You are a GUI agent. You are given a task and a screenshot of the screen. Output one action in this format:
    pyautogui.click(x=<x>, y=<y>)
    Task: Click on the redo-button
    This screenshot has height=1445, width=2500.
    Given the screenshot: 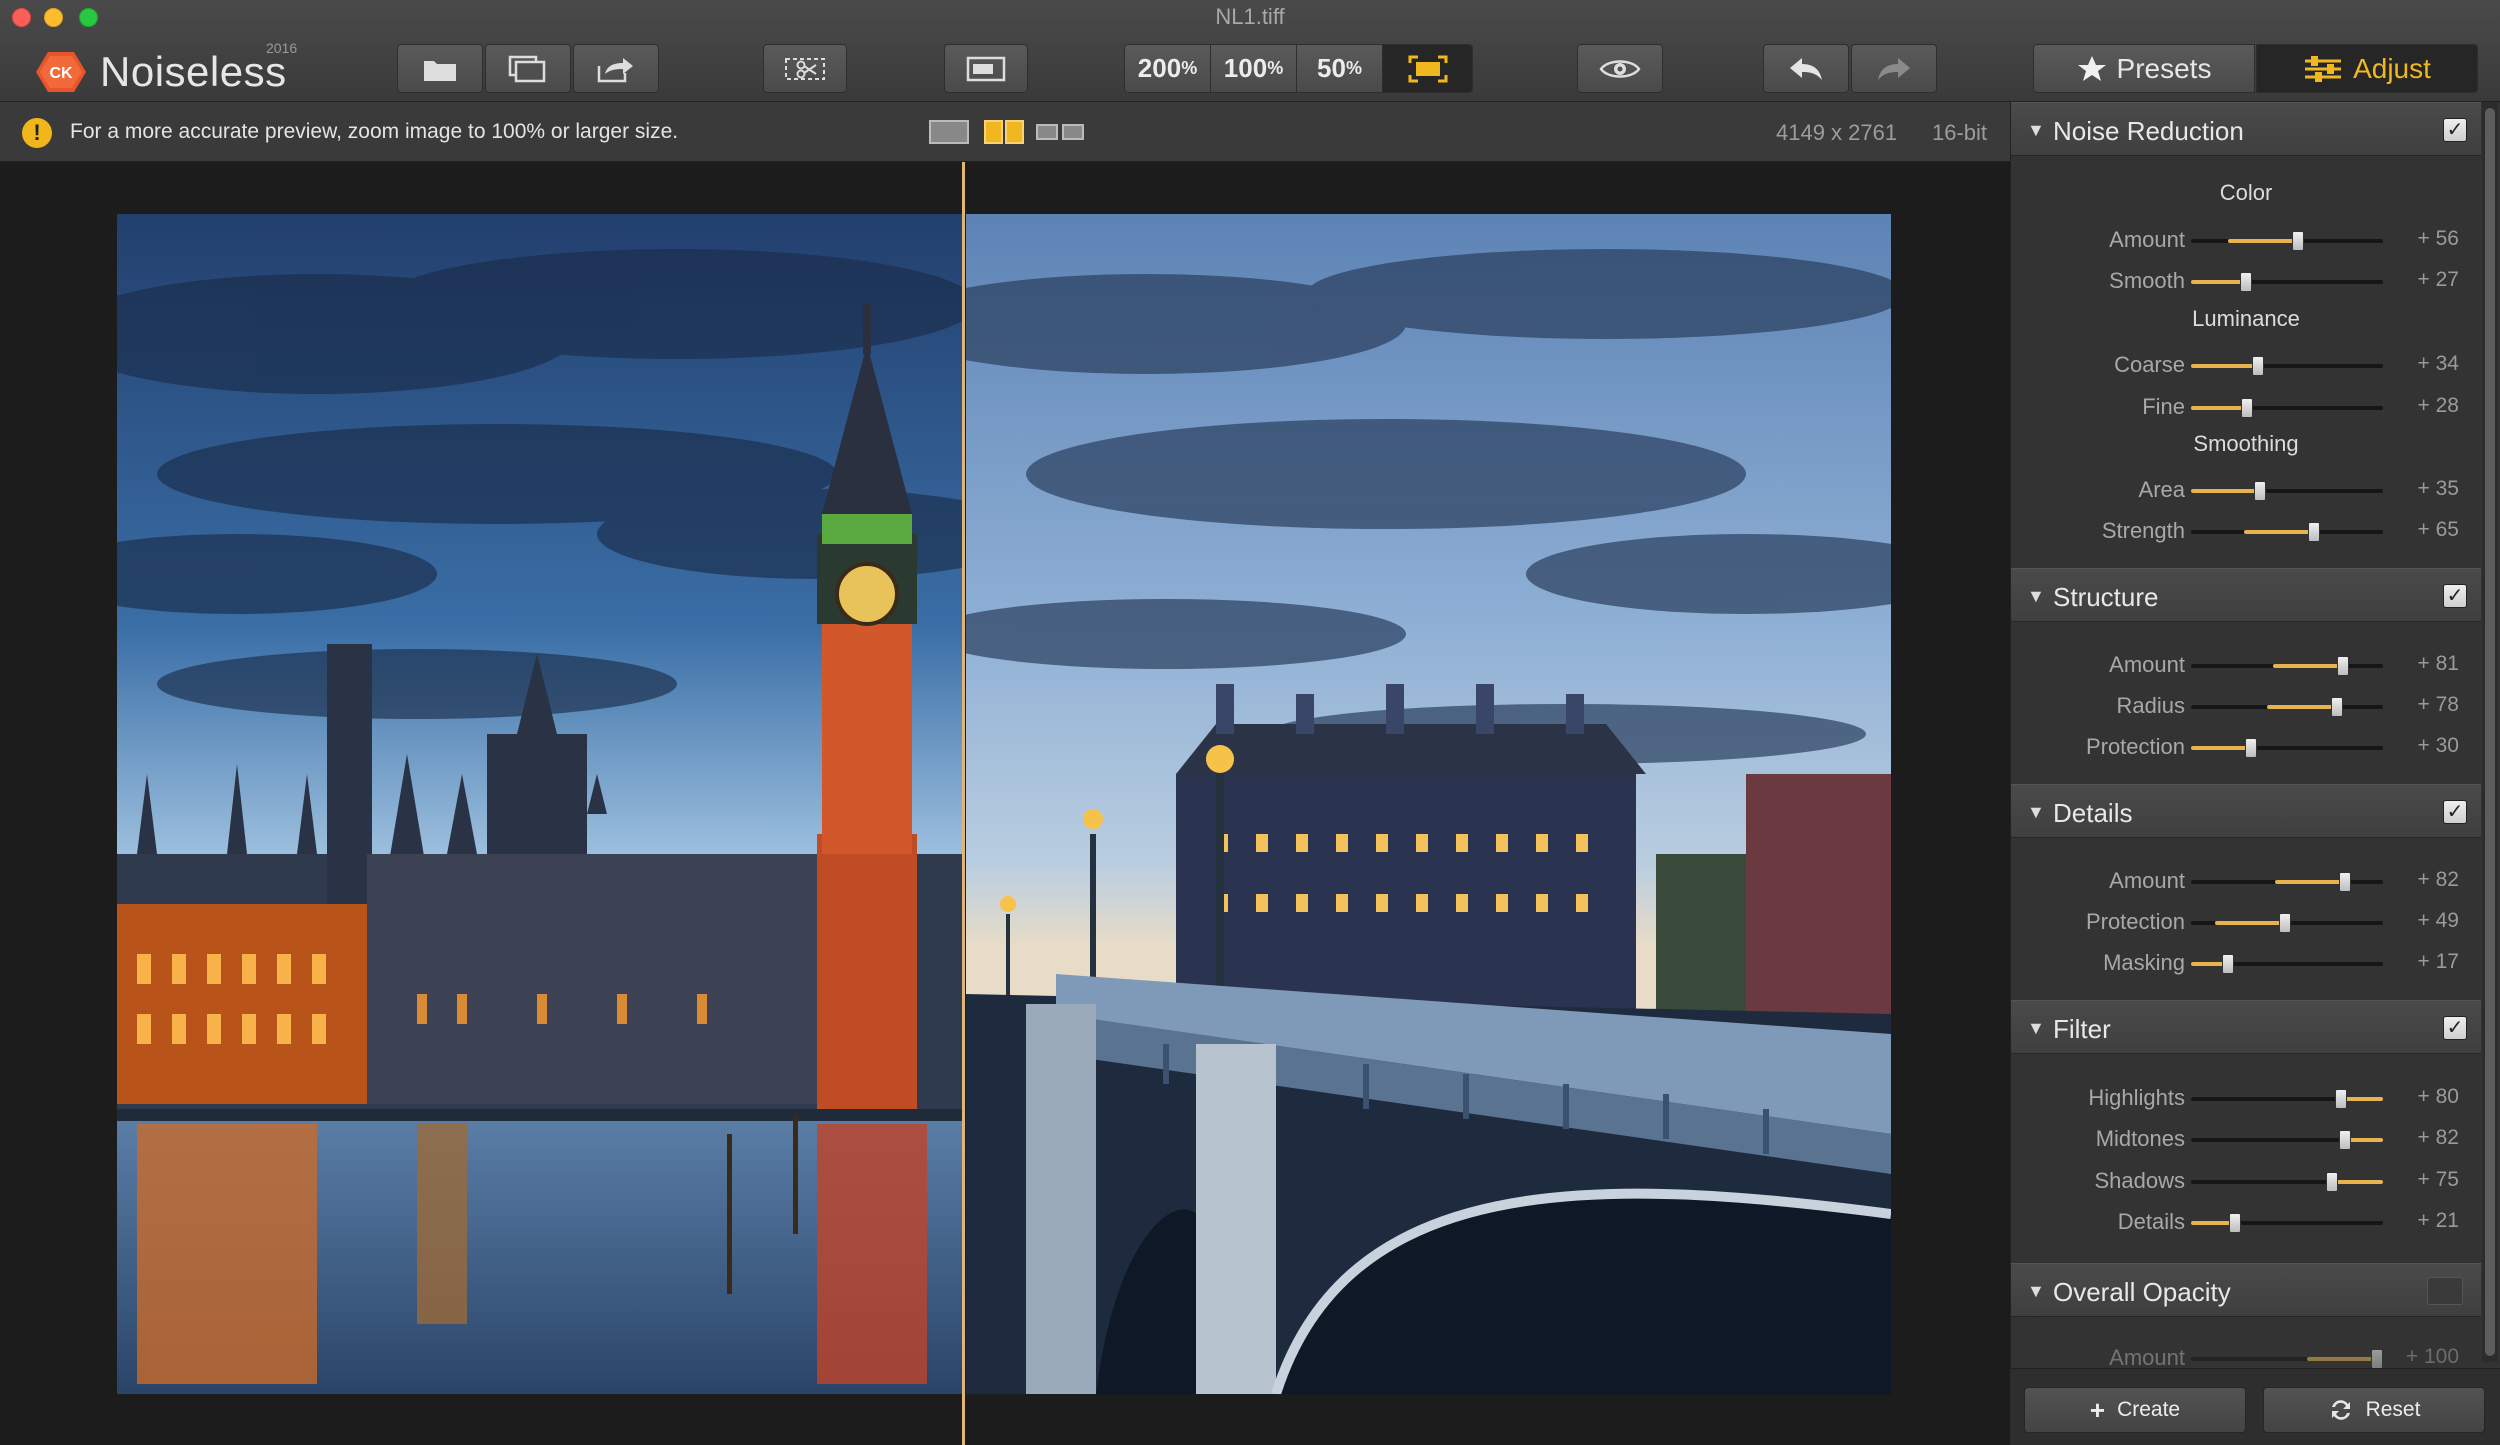 What is the action you would take?
    pyautogui.click(x=1894, y=68)
    